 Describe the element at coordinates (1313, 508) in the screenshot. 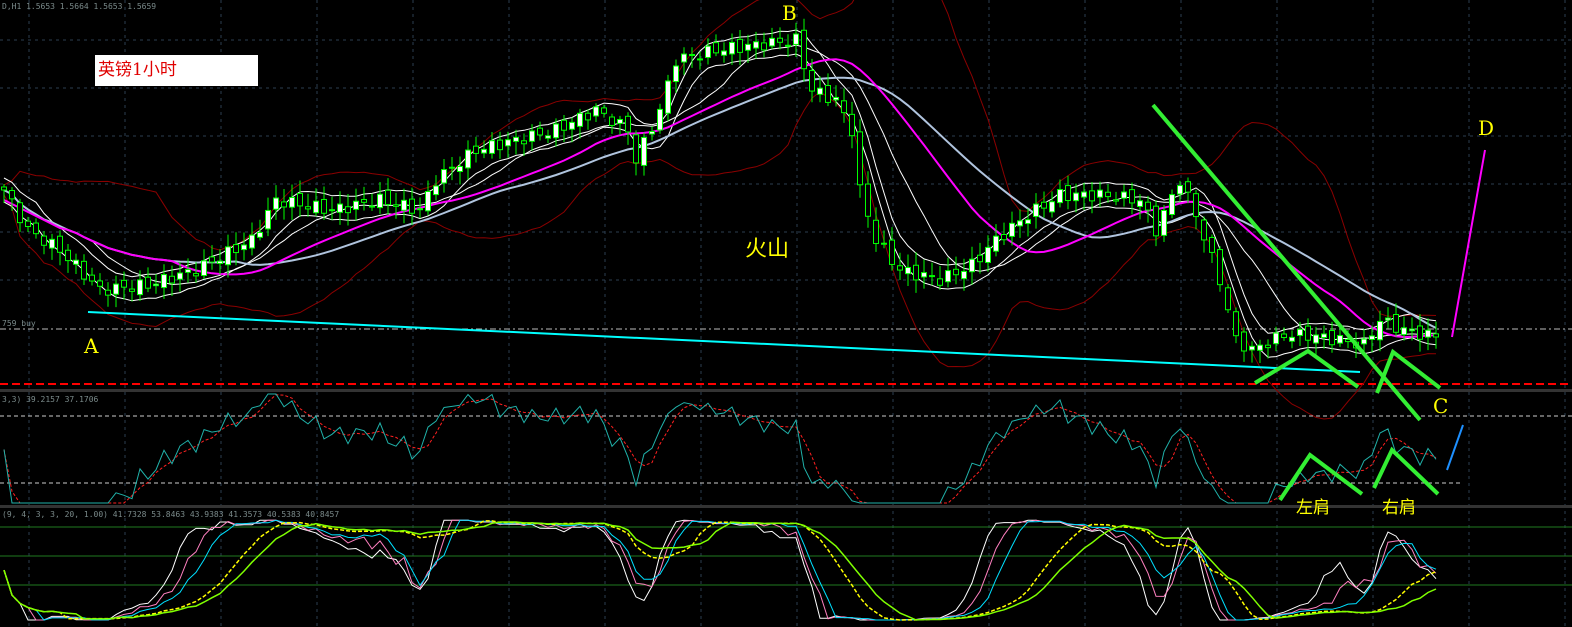

I see `label-left-shoulder: 左肩` at that location.